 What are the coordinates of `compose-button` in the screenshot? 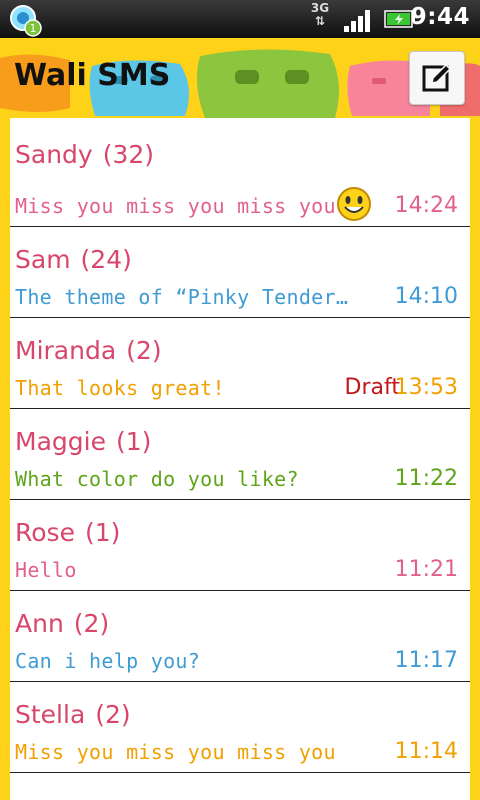 It's located at (437, 78).